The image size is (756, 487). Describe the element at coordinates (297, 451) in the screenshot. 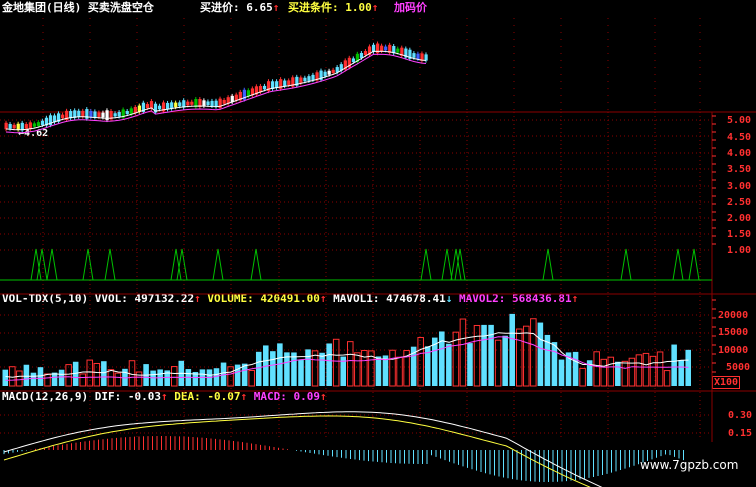

I see `macd-dea-line` at that location.